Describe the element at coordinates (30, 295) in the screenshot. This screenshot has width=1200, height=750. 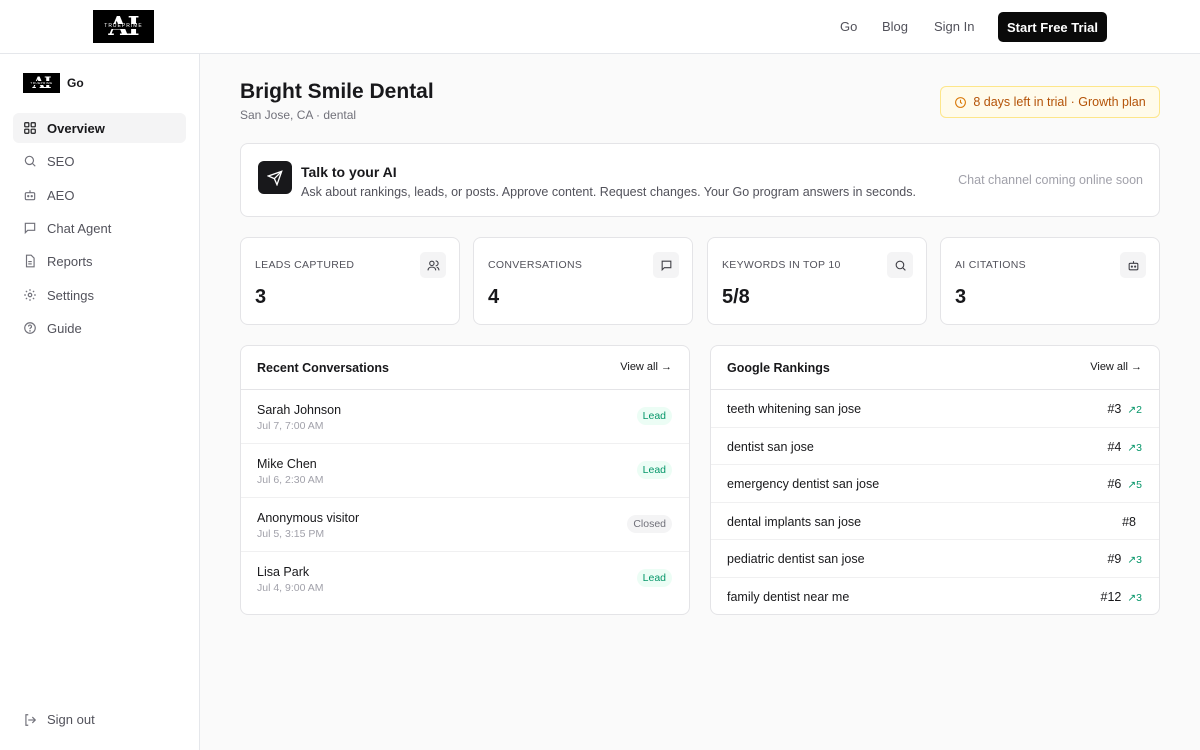
I see `gear-icon` at that location.